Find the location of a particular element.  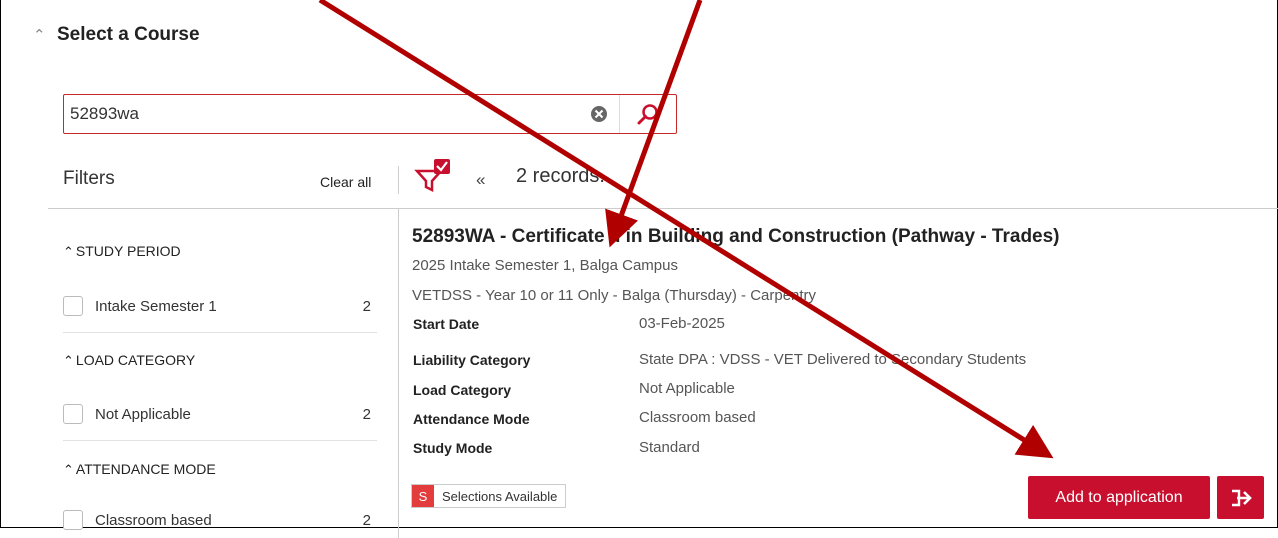

panel-header: ⌃ Select a Course is located at coordinates (116, 35).